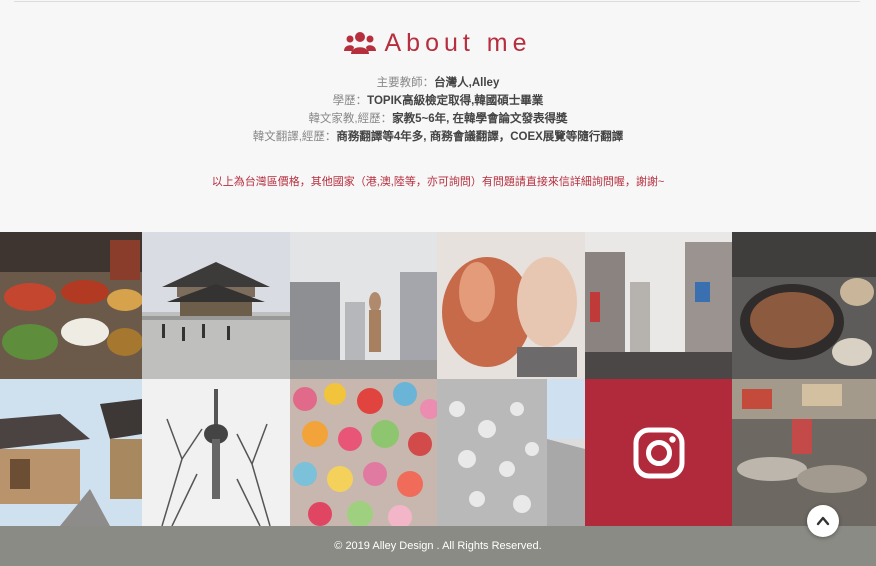 This screenshot has width=876, height=566. What do you see at coordinates (467, 83) in the screenshot?
I see `teacher-value: 台灣人,Alley` at bounding box center [467, 83].